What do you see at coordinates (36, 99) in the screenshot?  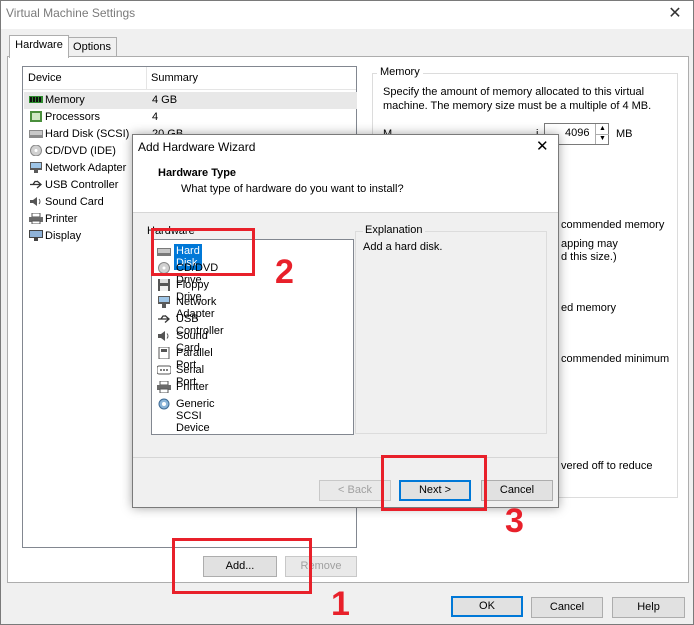 I see `memory-icon` at bounding box center [36, 99].